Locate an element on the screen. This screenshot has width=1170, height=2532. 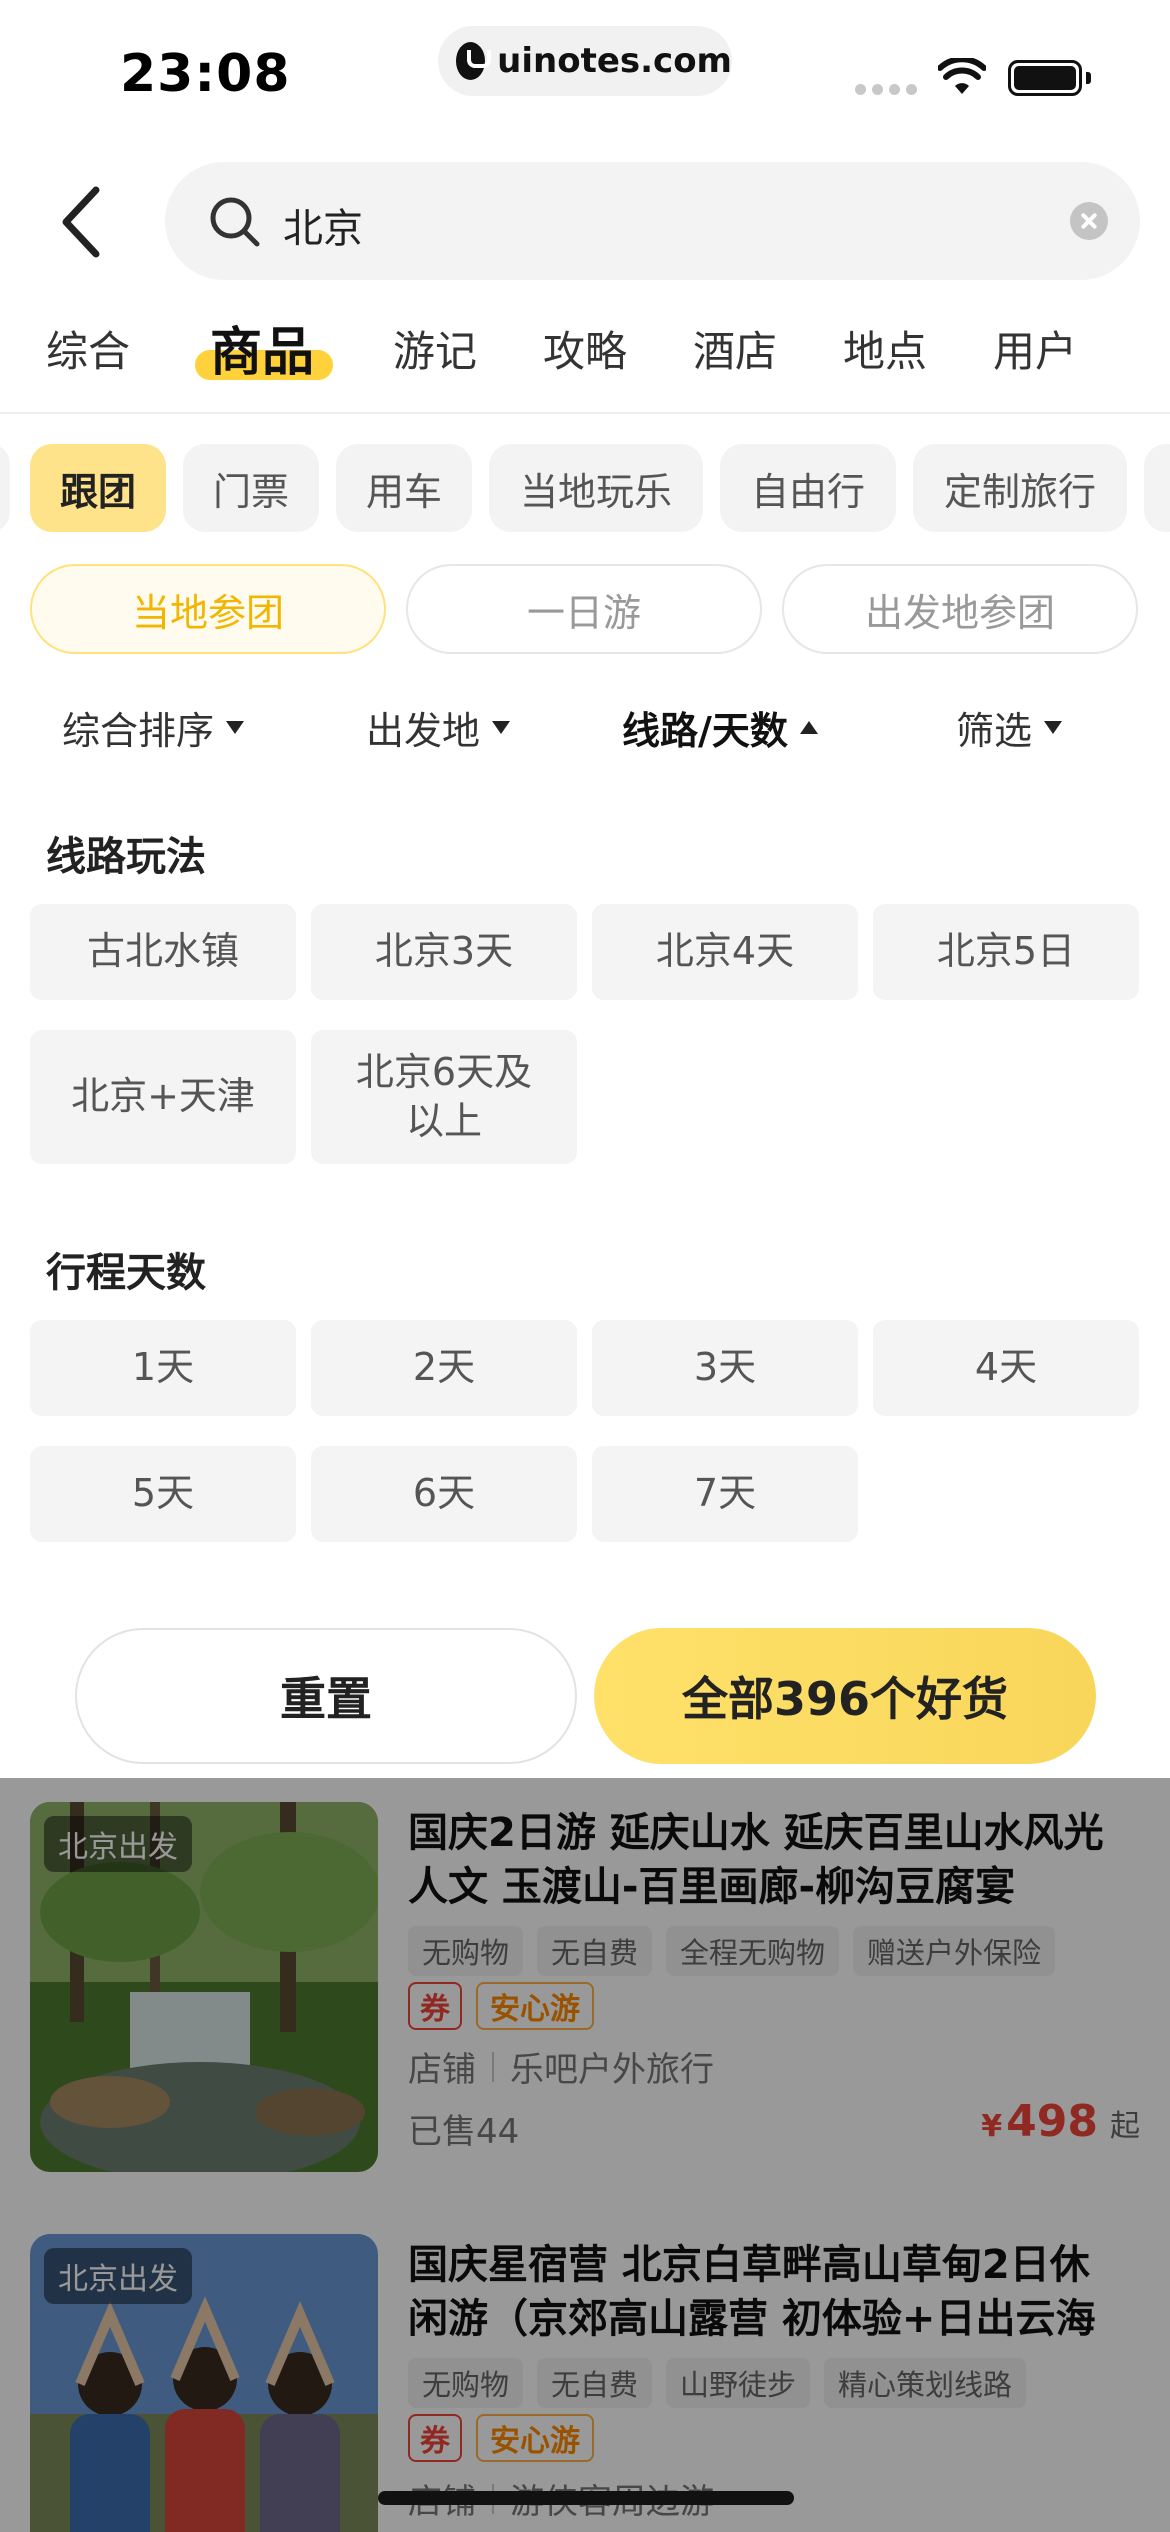
site-logo-icon is located at coordinates (474, 61).